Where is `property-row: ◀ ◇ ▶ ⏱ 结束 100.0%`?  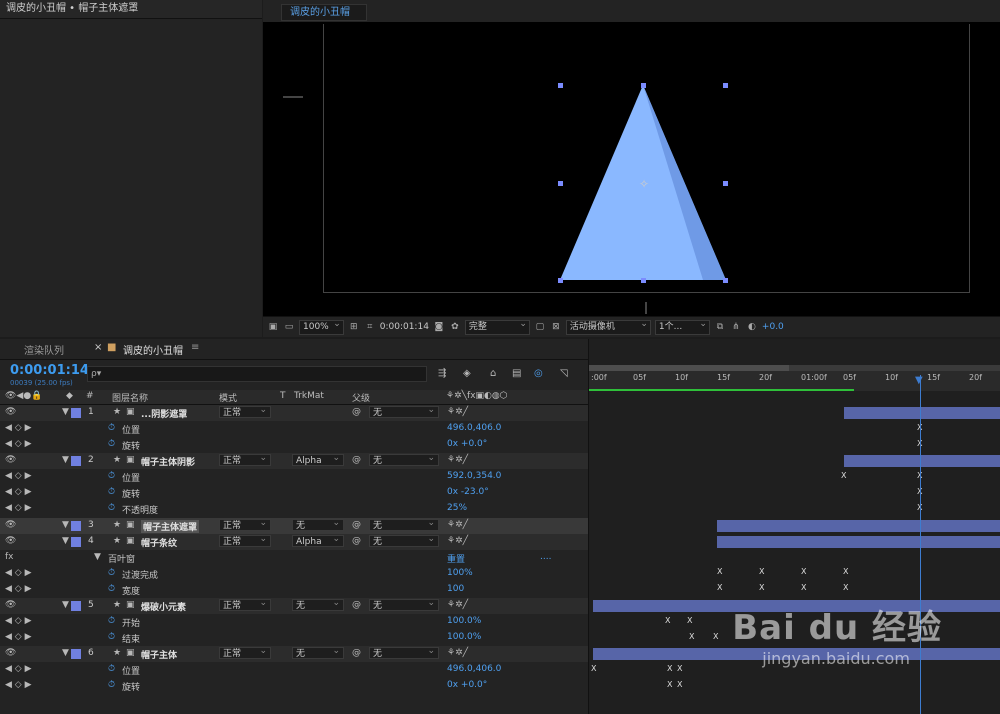 property-row: ◀ ◇ ▶ ⏱ 结束 100.0% is located at coordinates (294, 638).